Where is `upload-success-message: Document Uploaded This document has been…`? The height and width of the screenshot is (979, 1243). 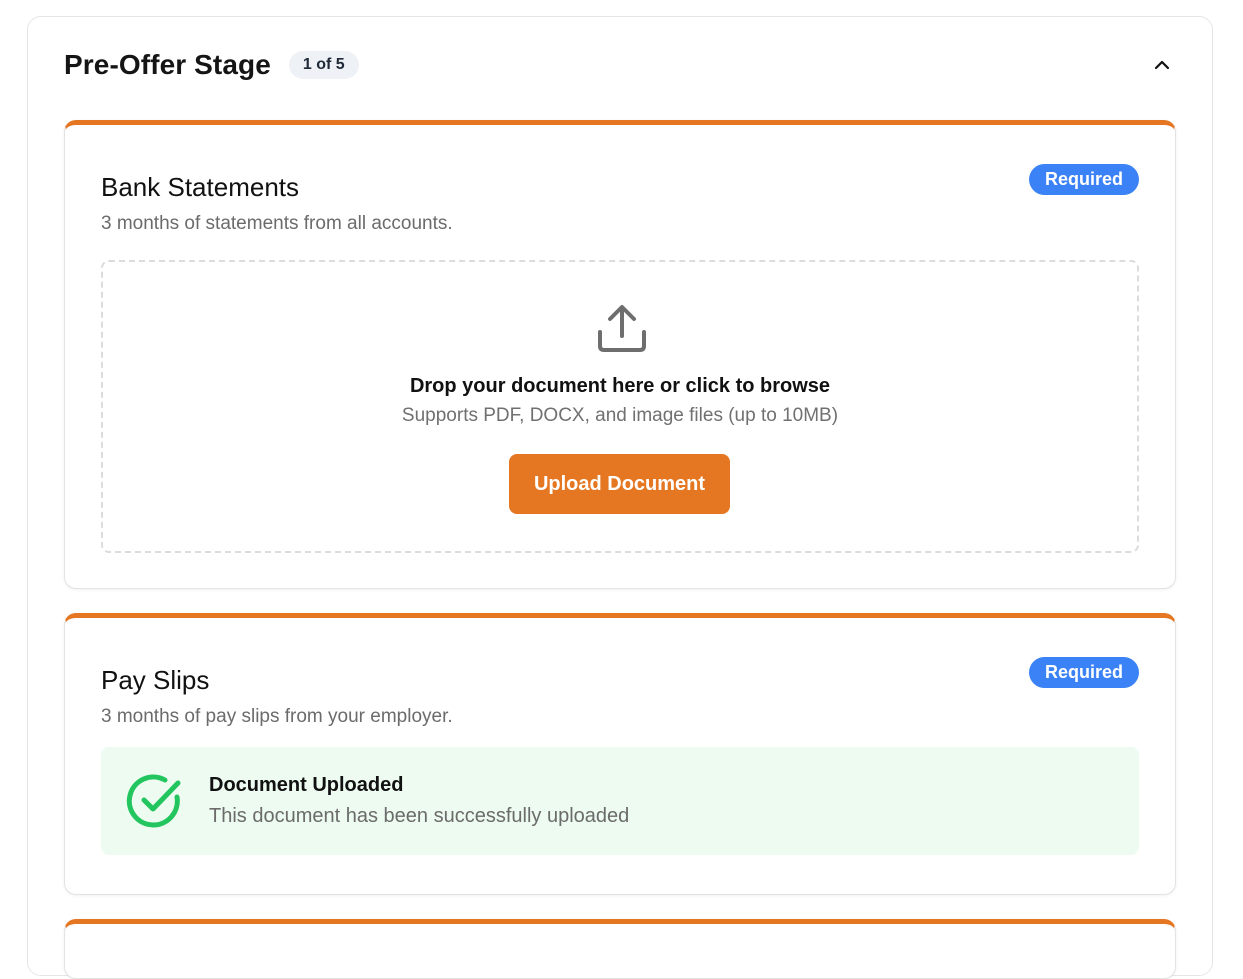 upload-success-message: Document Uploaded This document has been… is located at coordinates (620, 801).